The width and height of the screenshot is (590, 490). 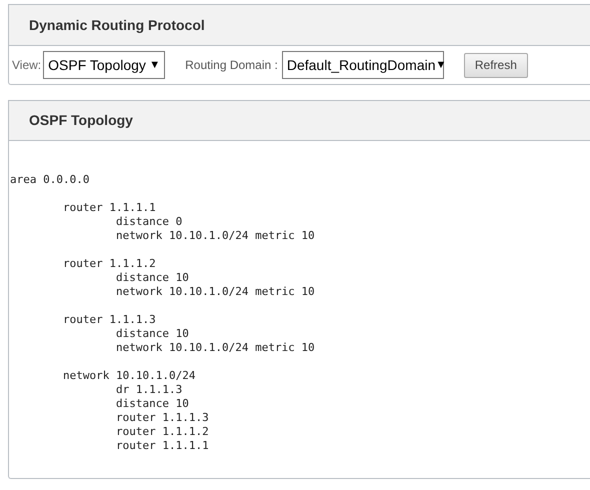 I want to click on topology-line: area 0.0.0.0, so click(x=50, y=180).